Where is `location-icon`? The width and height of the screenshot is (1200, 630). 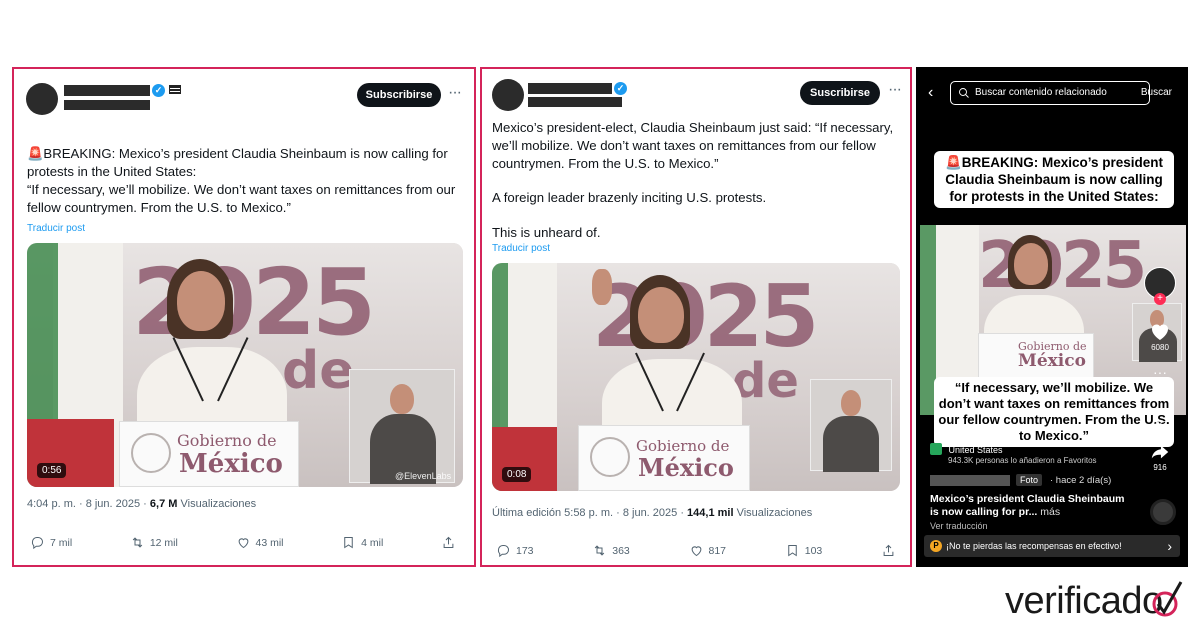 location-icon is located at coordinates (936, 449).